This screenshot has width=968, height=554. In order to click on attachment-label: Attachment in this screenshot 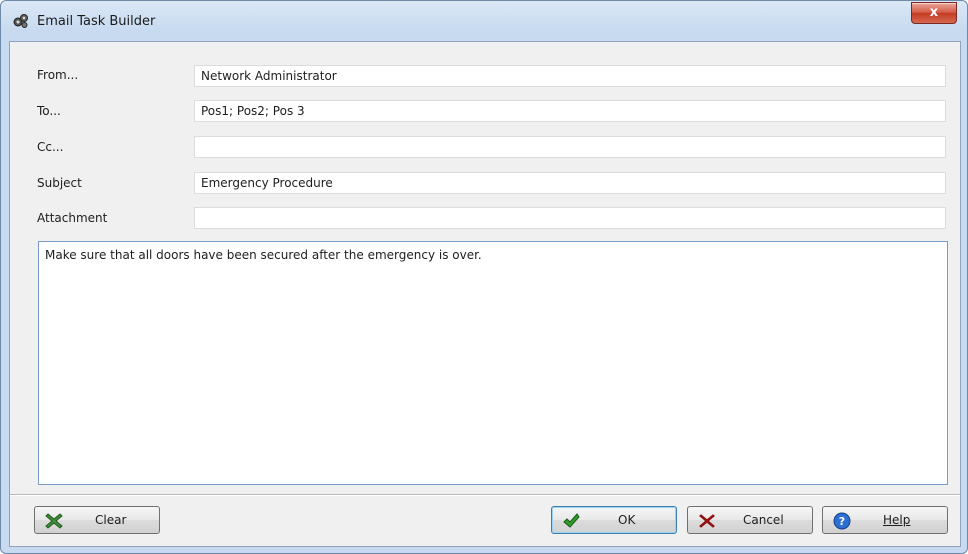, I will do `click(72, 218)`.